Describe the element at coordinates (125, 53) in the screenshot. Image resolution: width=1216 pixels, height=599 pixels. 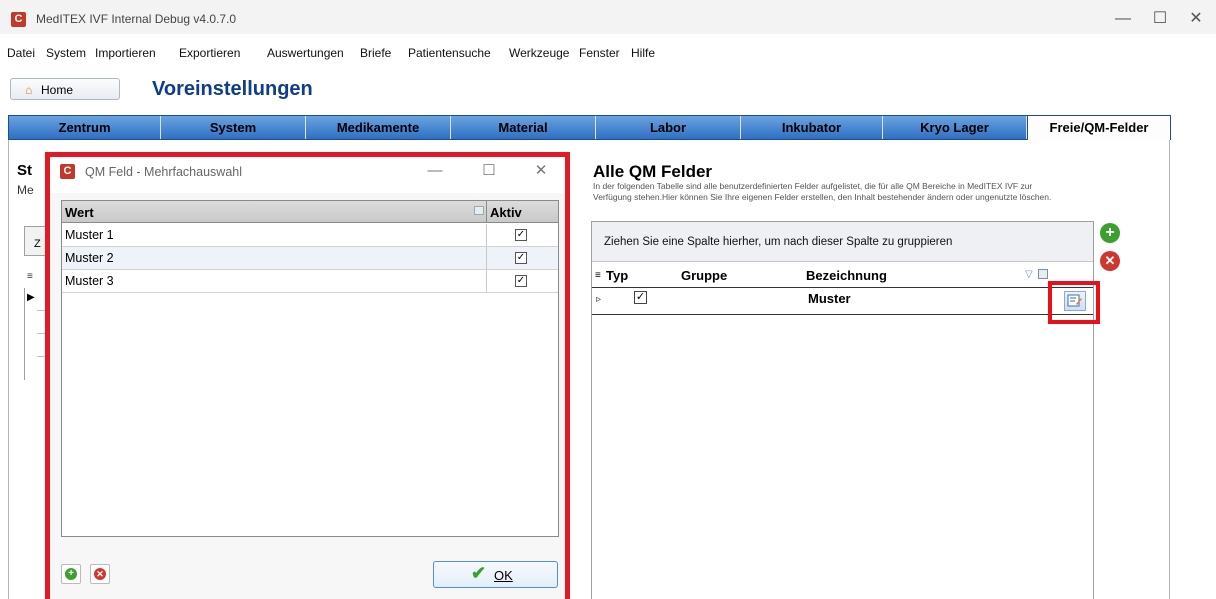
I see `menu-importieren: Importieren` at that location.